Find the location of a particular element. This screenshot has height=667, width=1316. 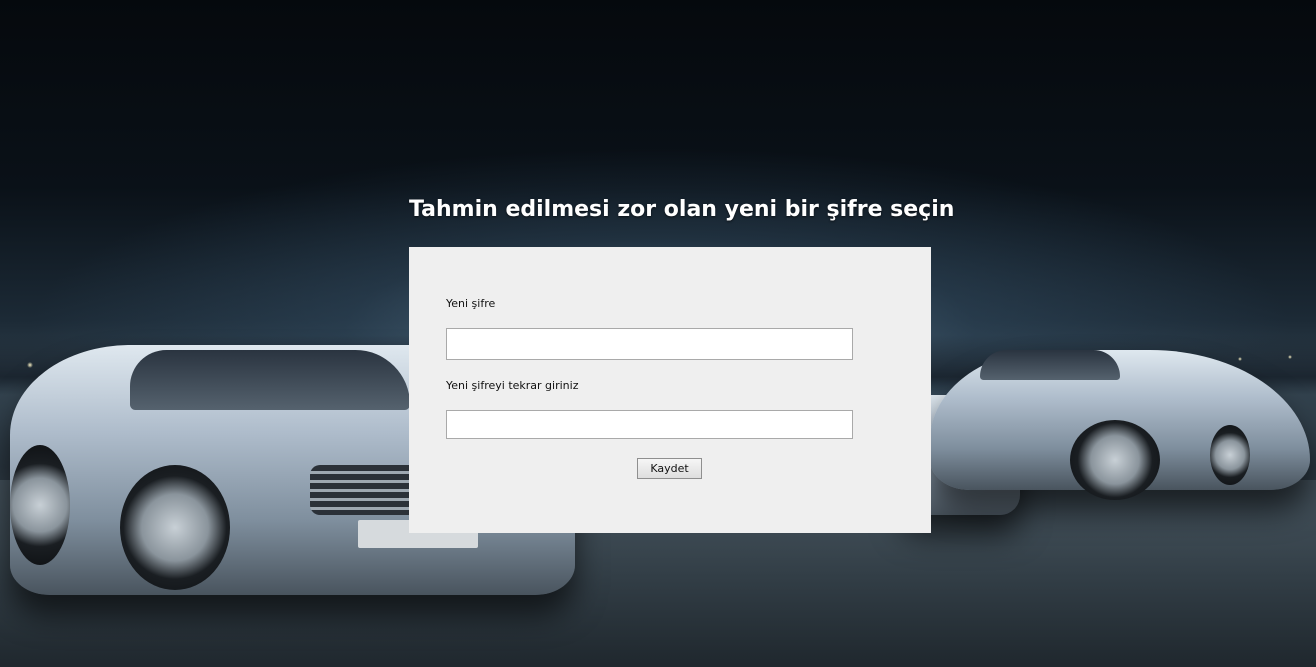

confirm-password-label: Yeni şifreyi tekrar giriniz is located at coordinates (512, 385).